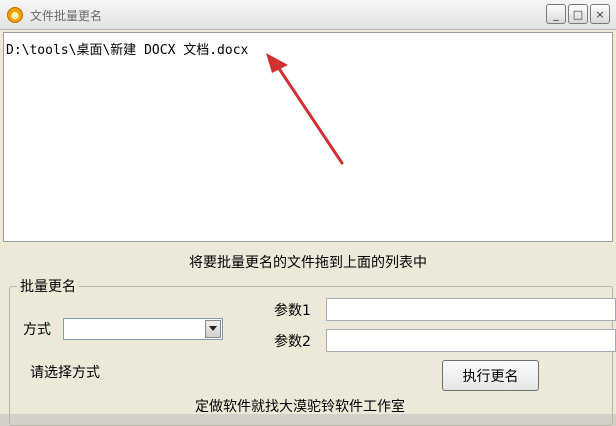  What do you see at coordinates (292, 311) in the screenshot?
I see `param1-label: 参数1` at bounding box center [292, 311].